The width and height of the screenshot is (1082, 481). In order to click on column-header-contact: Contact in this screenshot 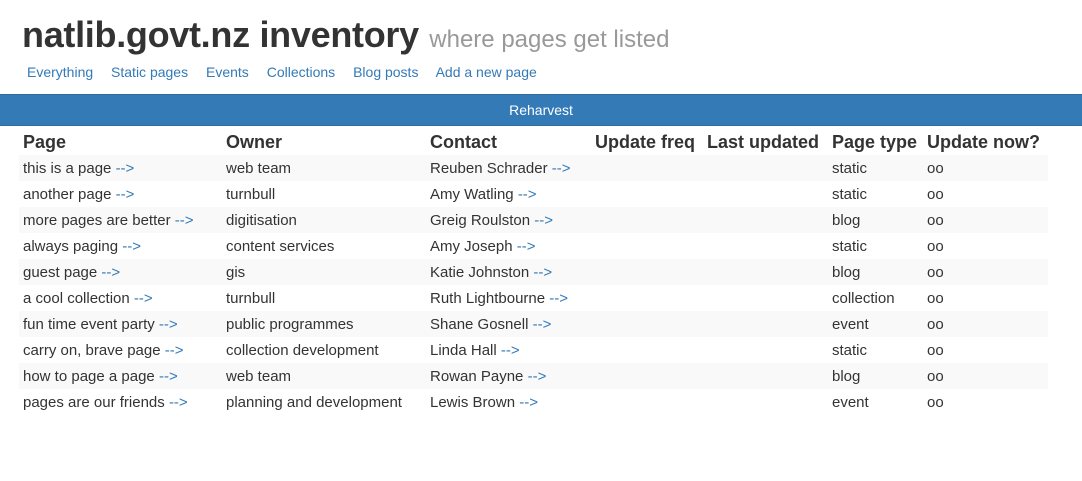, I will do `click(463, 141)`.